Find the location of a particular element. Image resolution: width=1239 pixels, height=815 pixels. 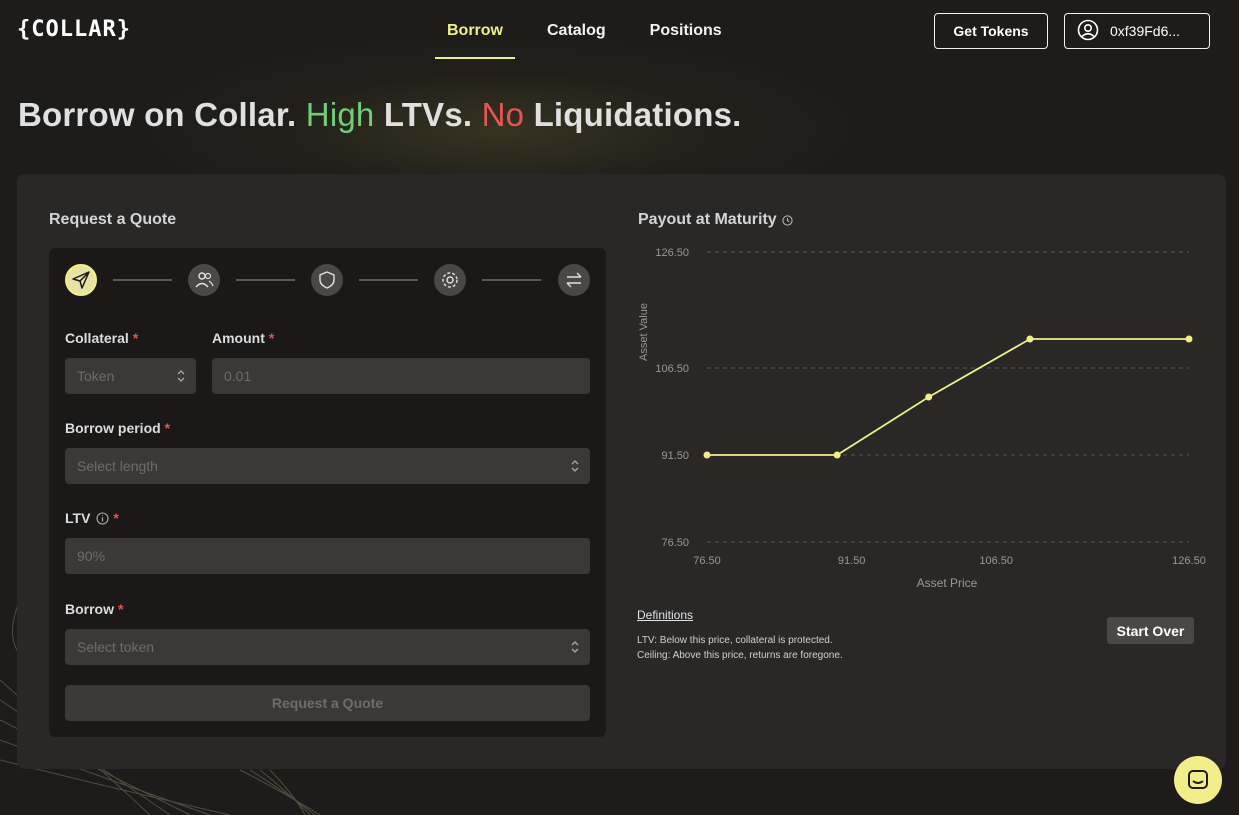

collateral-placeholder: Token is located at coordinates (96, 376).